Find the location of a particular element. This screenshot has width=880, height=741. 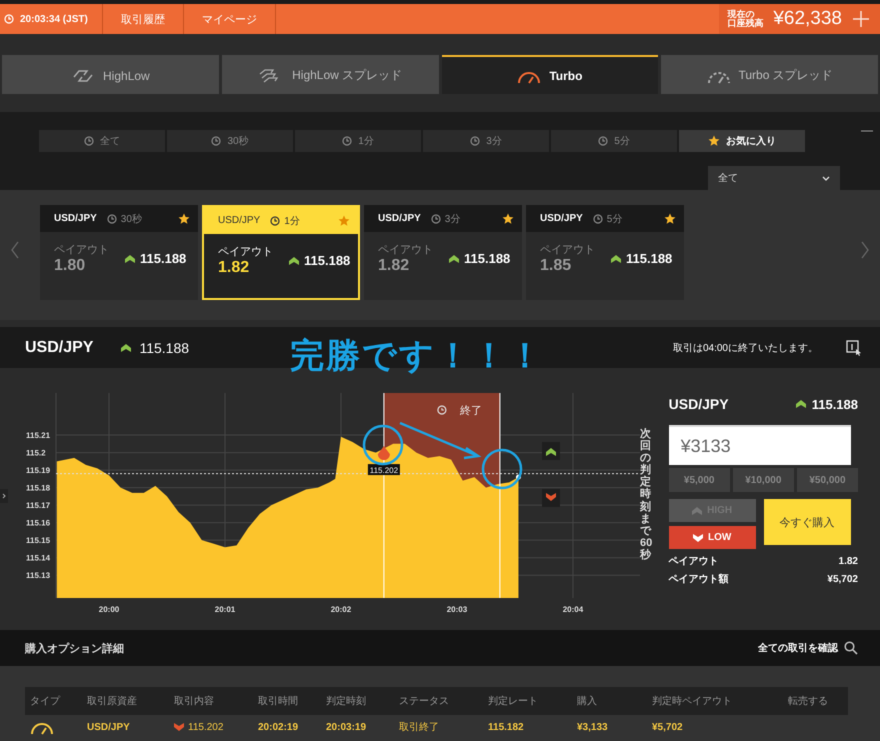

product-tab: Turbo is located at coordinates (550, 74).